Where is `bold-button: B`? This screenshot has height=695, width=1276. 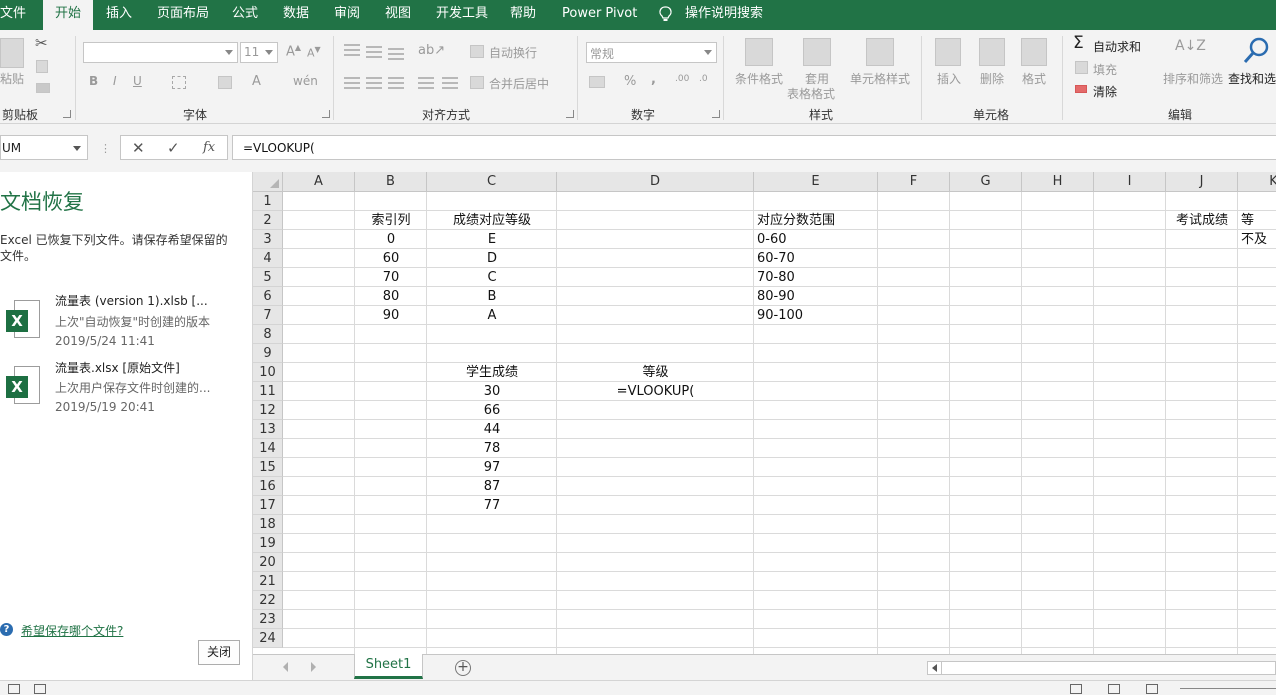
bold-button: B is located at coordinates (93, 81).